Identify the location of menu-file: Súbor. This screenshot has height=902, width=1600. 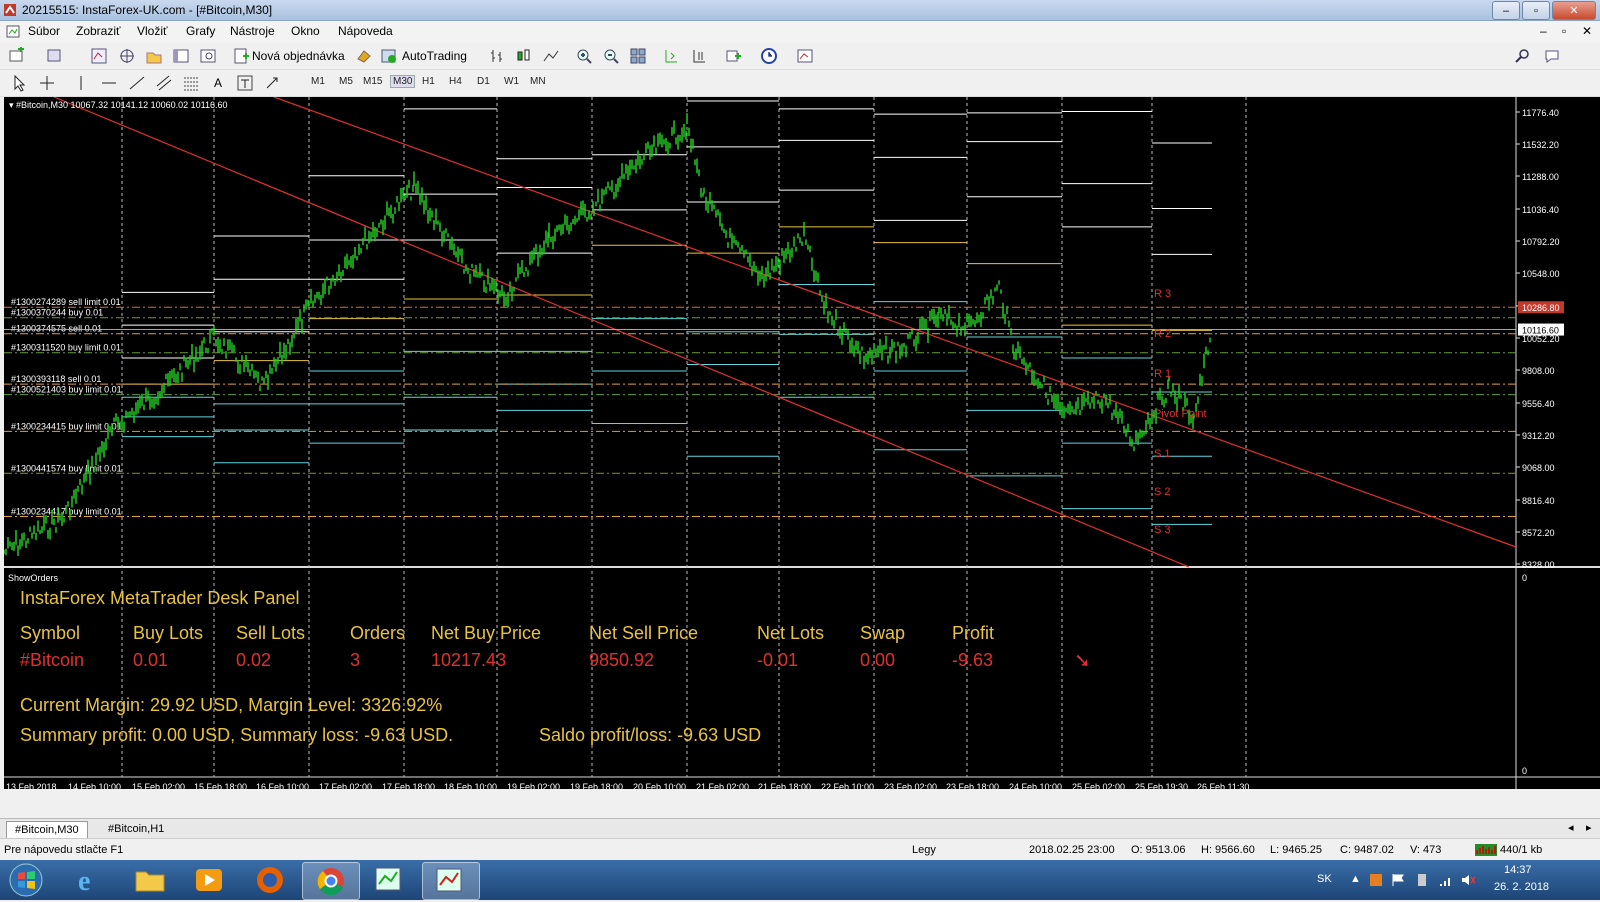
(44, 31).